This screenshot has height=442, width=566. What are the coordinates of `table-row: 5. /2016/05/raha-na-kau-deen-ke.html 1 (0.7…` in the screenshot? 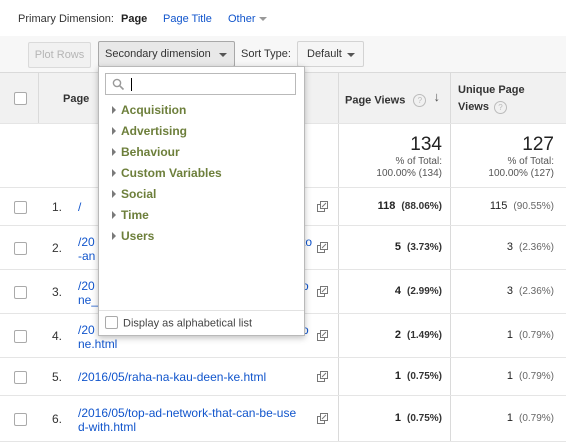 It's located at (283, 377).